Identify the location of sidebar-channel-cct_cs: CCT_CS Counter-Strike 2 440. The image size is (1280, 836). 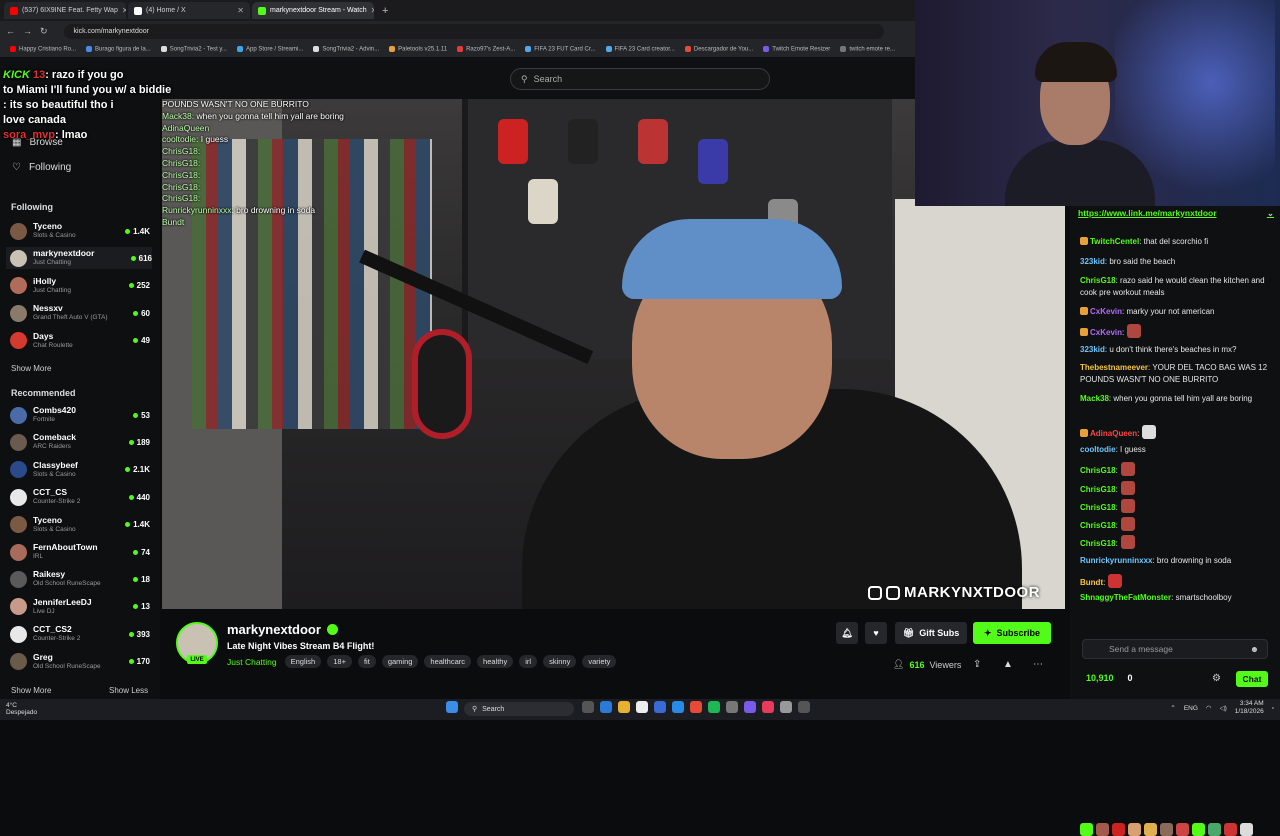
(80, 497).